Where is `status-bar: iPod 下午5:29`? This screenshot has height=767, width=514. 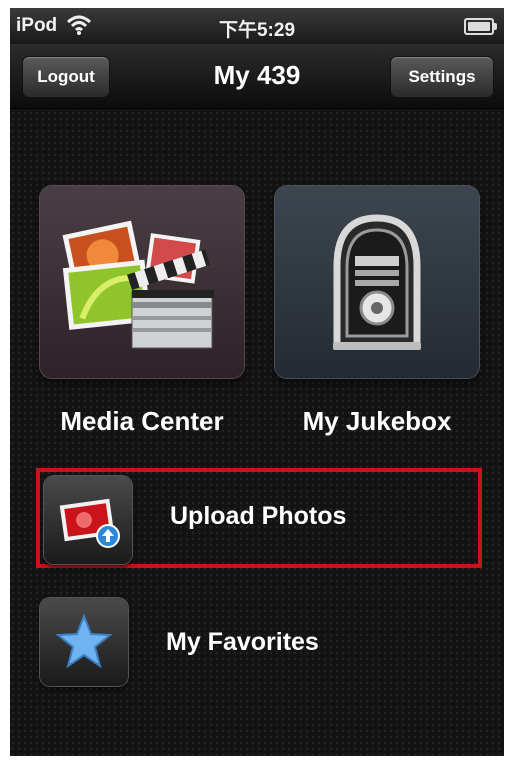 status-bar: iPod 下午5:29 is located at coordinates (257, 26).